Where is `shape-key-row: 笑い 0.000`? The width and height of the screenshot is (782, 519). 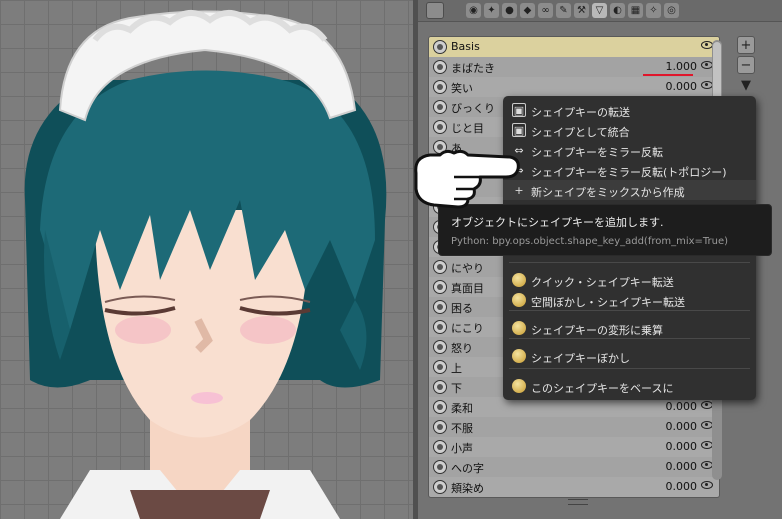
shape-key-row: 笑い 0.000 is located at coordinates (574, 87).